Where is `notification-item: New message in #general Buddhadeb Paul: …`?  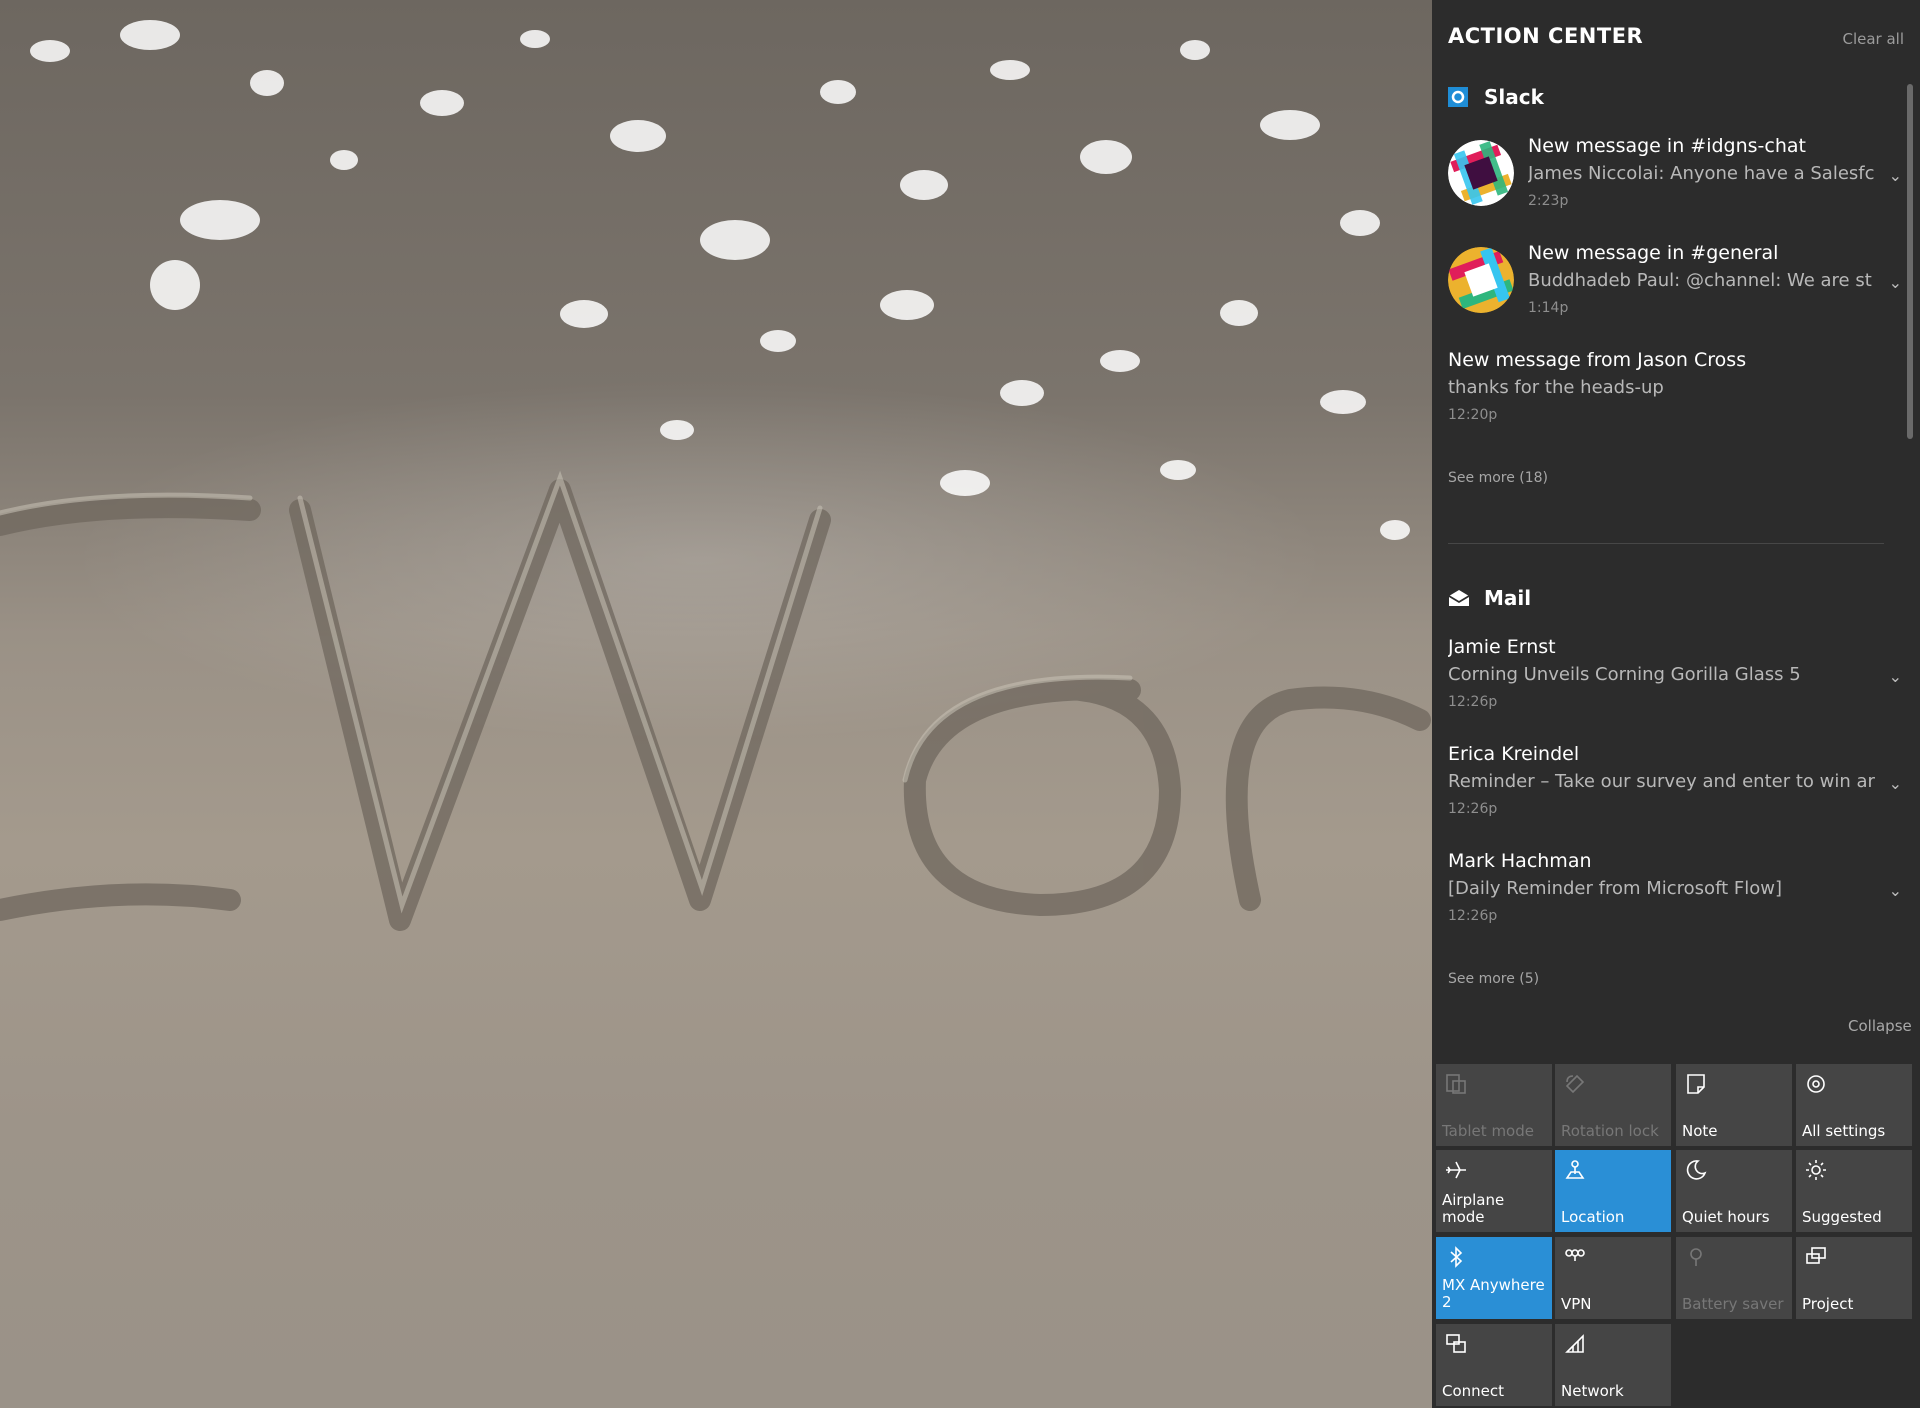
notification-item: New message in #general Buddhadeb Paul: … is located at coordinates (1675, 289).